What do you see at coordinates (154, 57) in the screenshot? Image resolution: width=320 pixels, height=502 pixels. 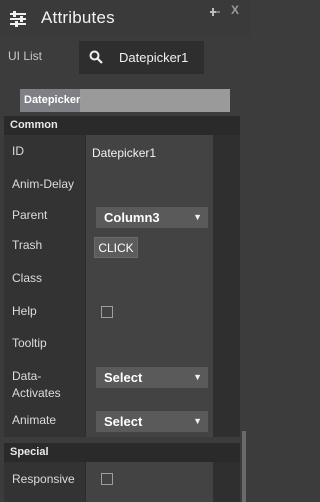 I see `ui-list-value: Datepicker1` at bounding box center [154, 57].